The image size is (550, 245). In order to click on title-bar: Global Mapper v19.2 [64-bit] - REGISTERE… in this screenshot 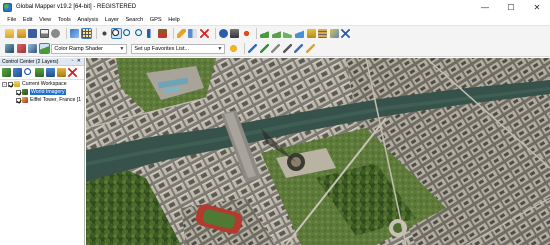, I will do `click(275, 7)`.